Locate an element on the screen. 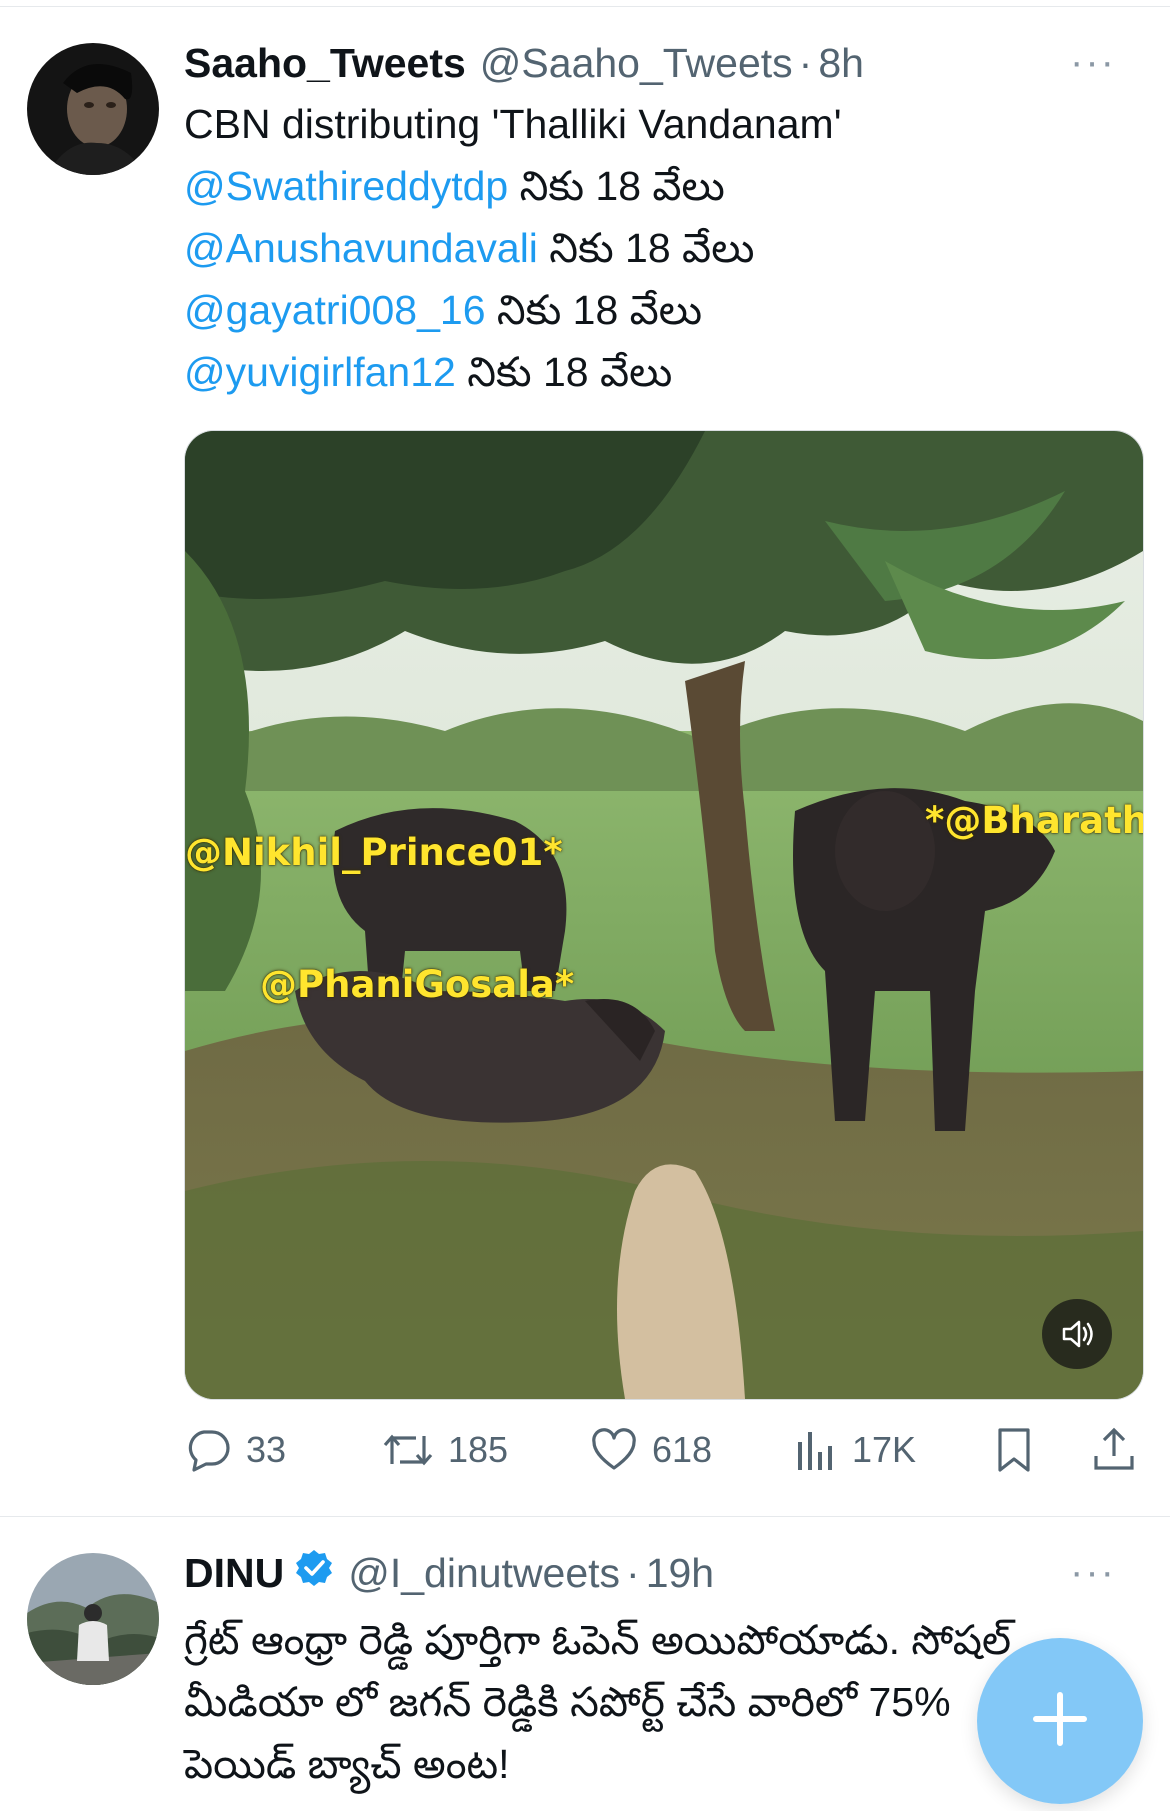 This screenshot has height=1811, width=1170. reply-button: 33 is located at coordinates (235, 1450).